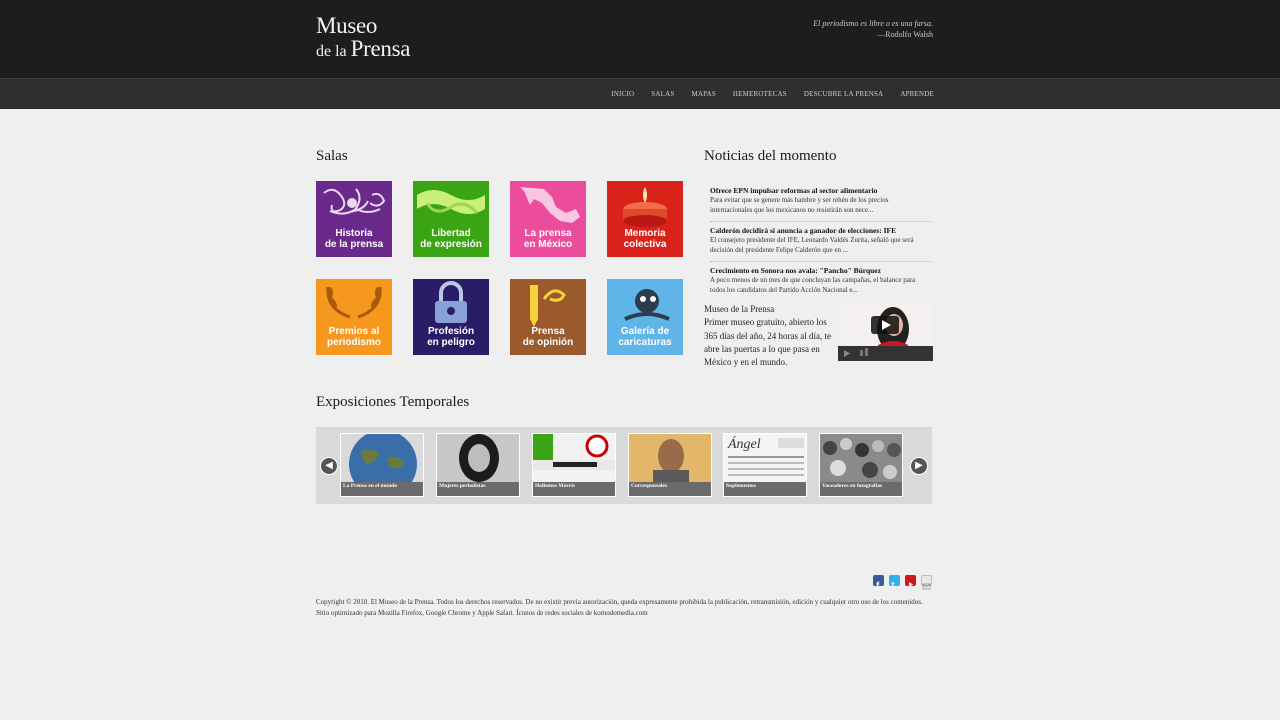 This screenshot has height=720, width=1280. I want to click on logo-line2a: de la, so click(331, 51).